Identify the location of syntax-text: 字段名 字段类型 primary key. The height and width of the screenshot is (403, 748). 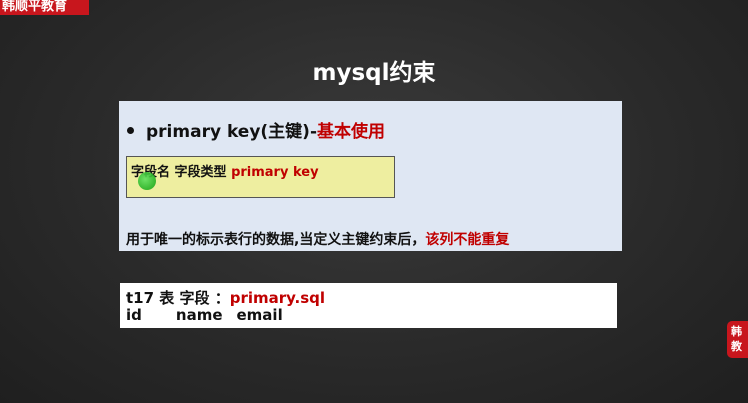
(225, 170).